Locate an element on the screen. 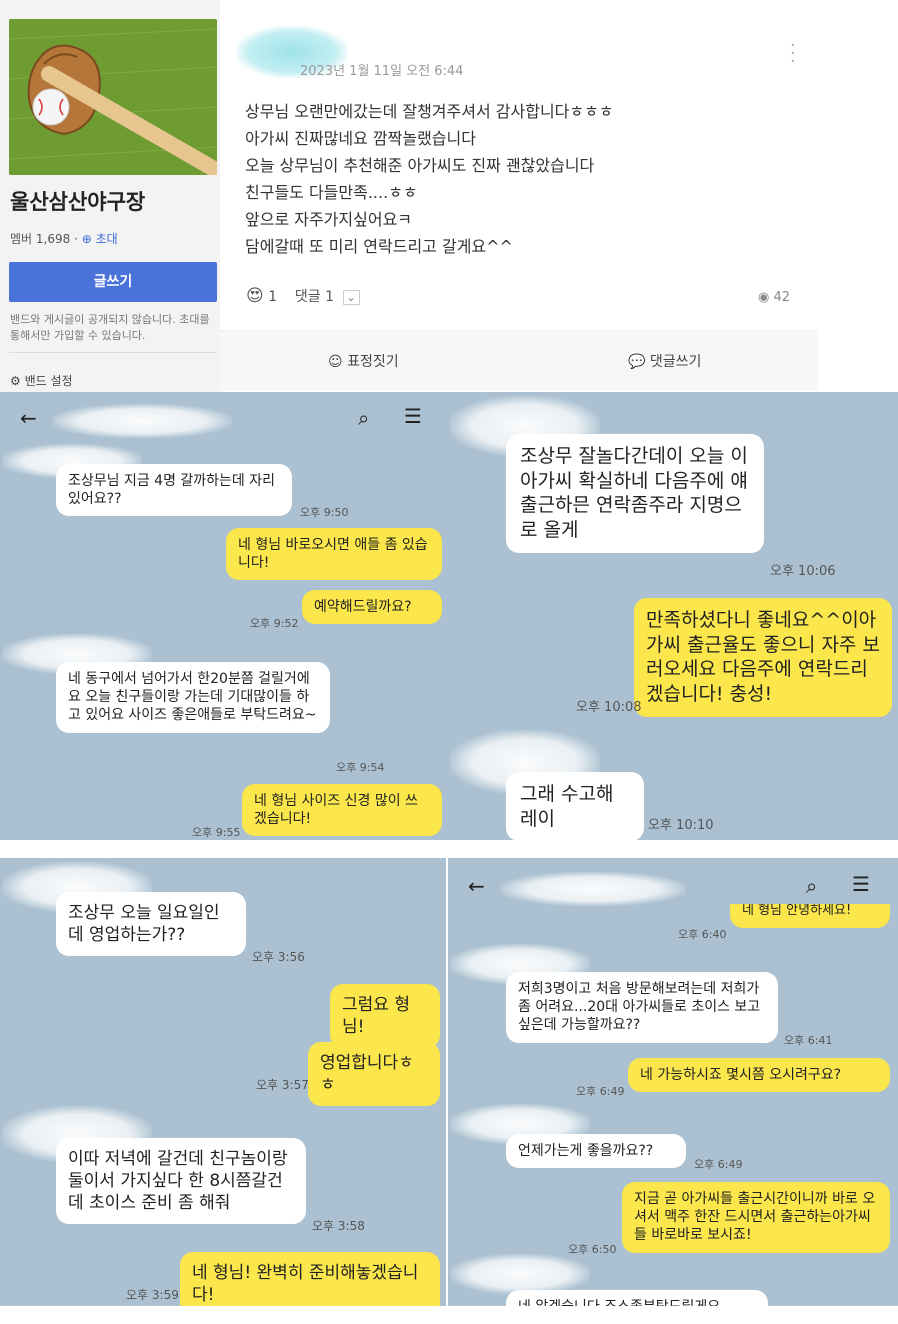 The width and height of the screenshot is (898, 1324). chat-message: 그럼요 형님! is located at coordinates (385, 1016).